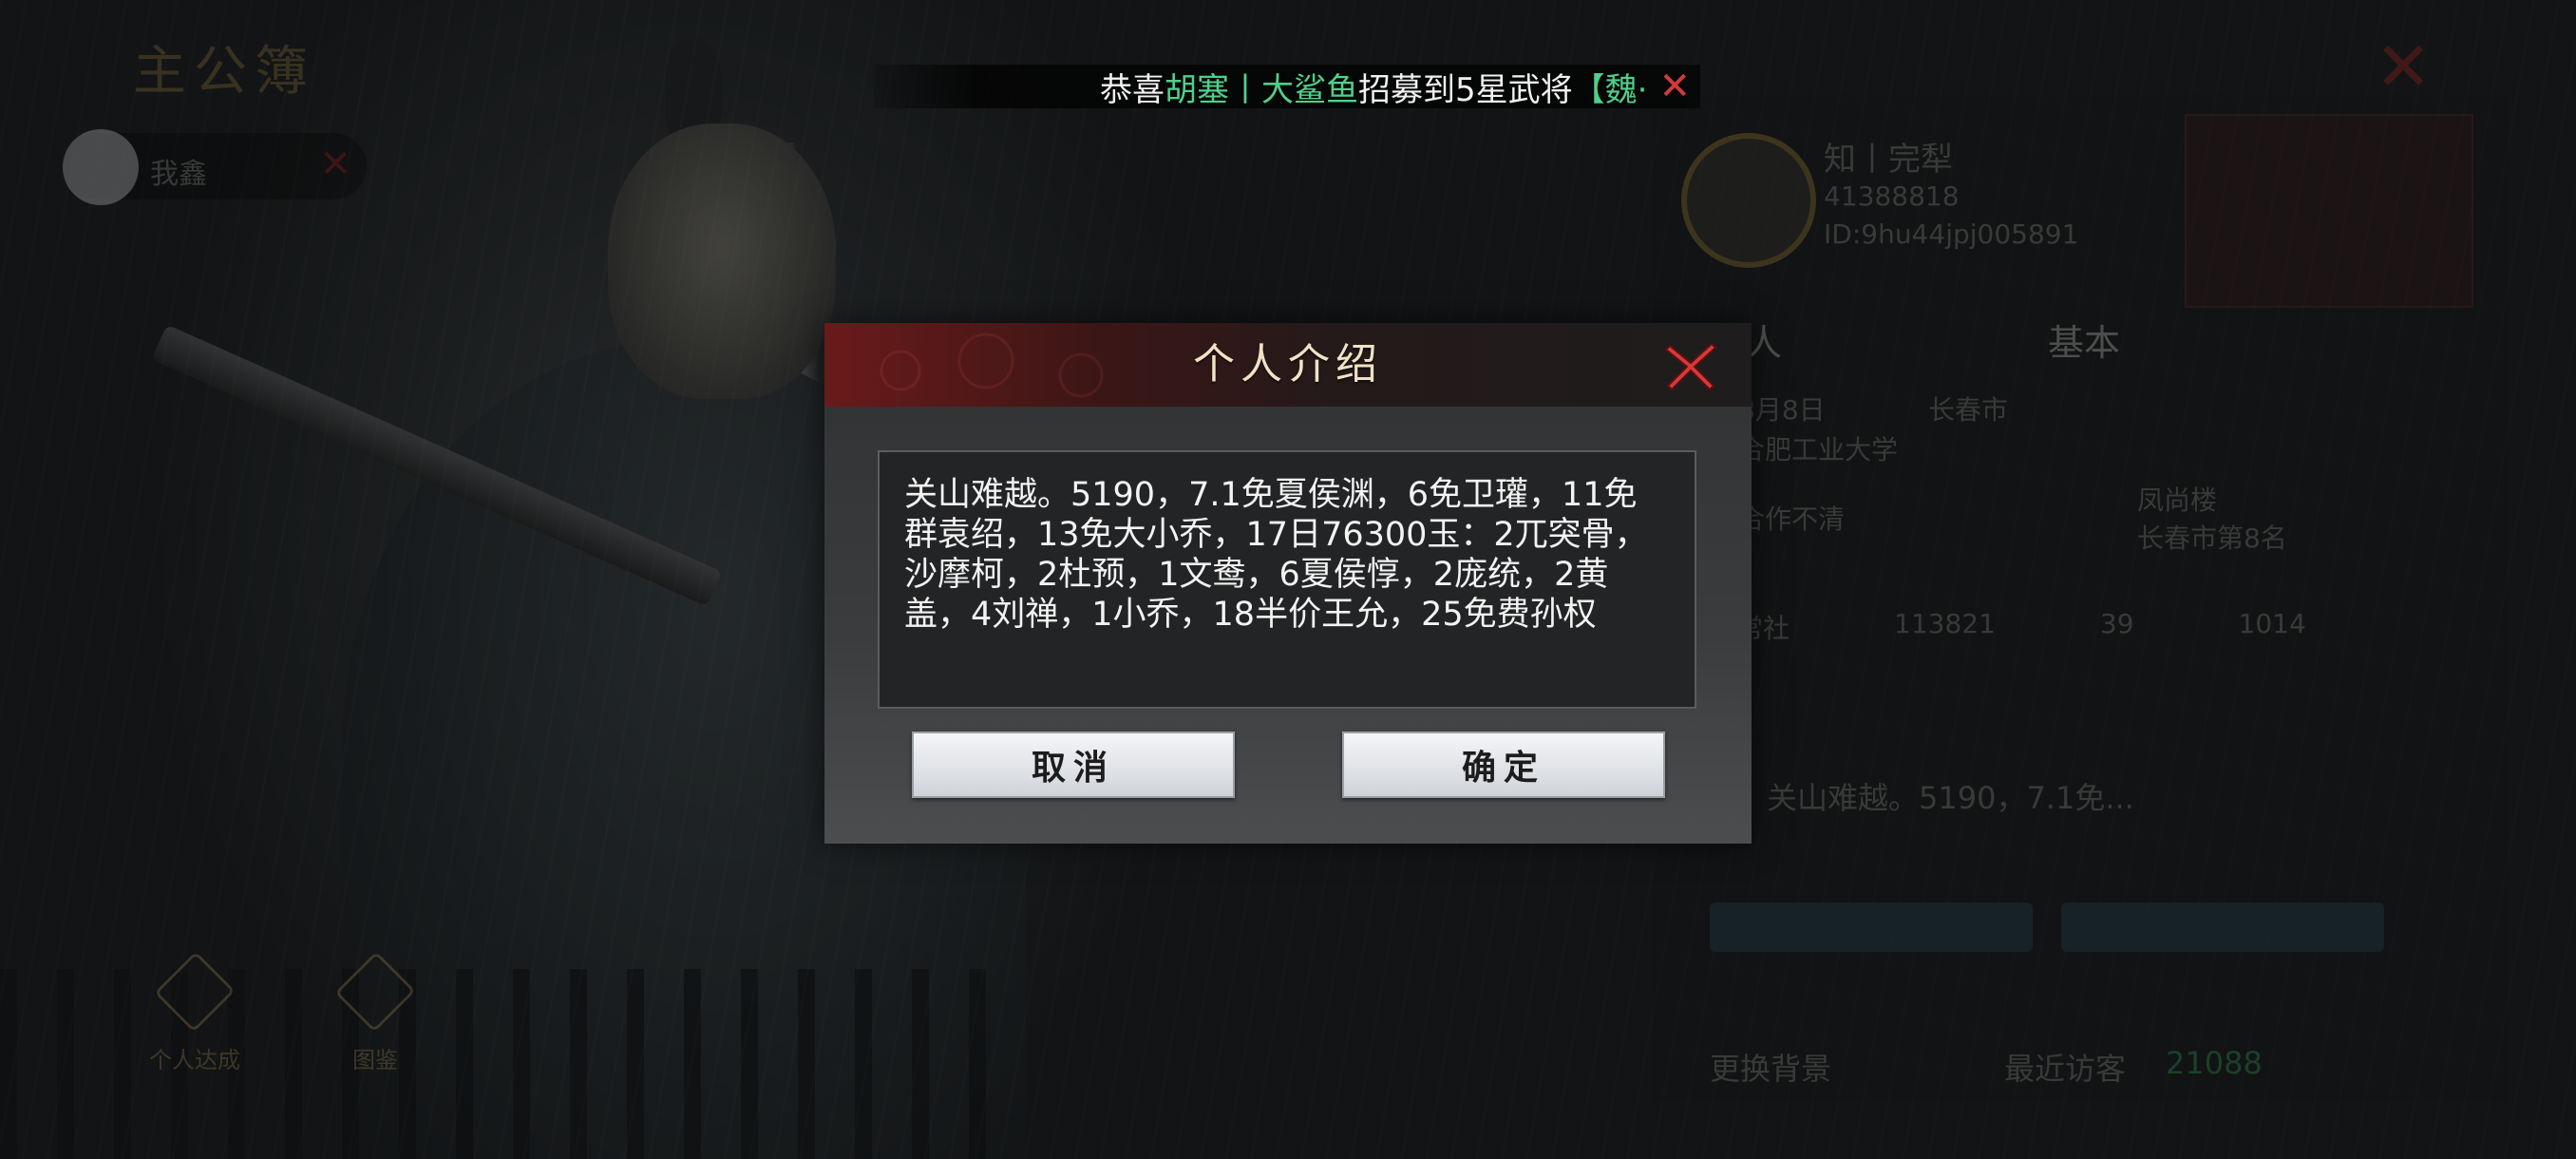 The width and height of the screenshot is (2576, 1159). What do you see at coordinates (1310, 89) in the screenshot?
I see `notice-name2: 大鲨鱼` at bounding box center [1310, 89].